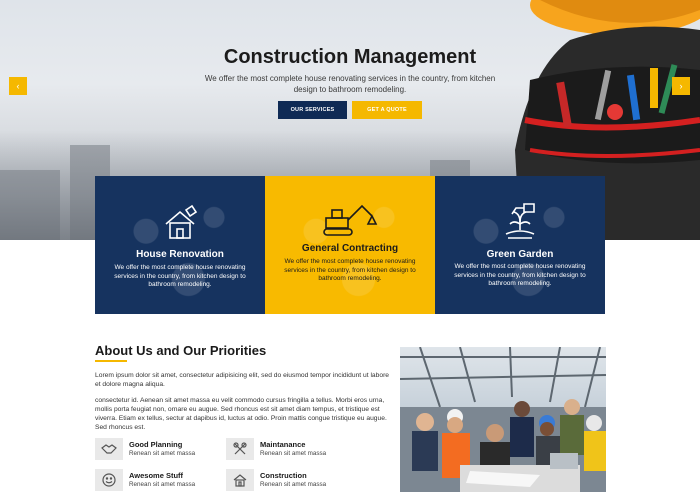  What do you see at coordinates (109, 449) in the screenshot?
I see `handshake-icon` at bounding box center [109, 449].